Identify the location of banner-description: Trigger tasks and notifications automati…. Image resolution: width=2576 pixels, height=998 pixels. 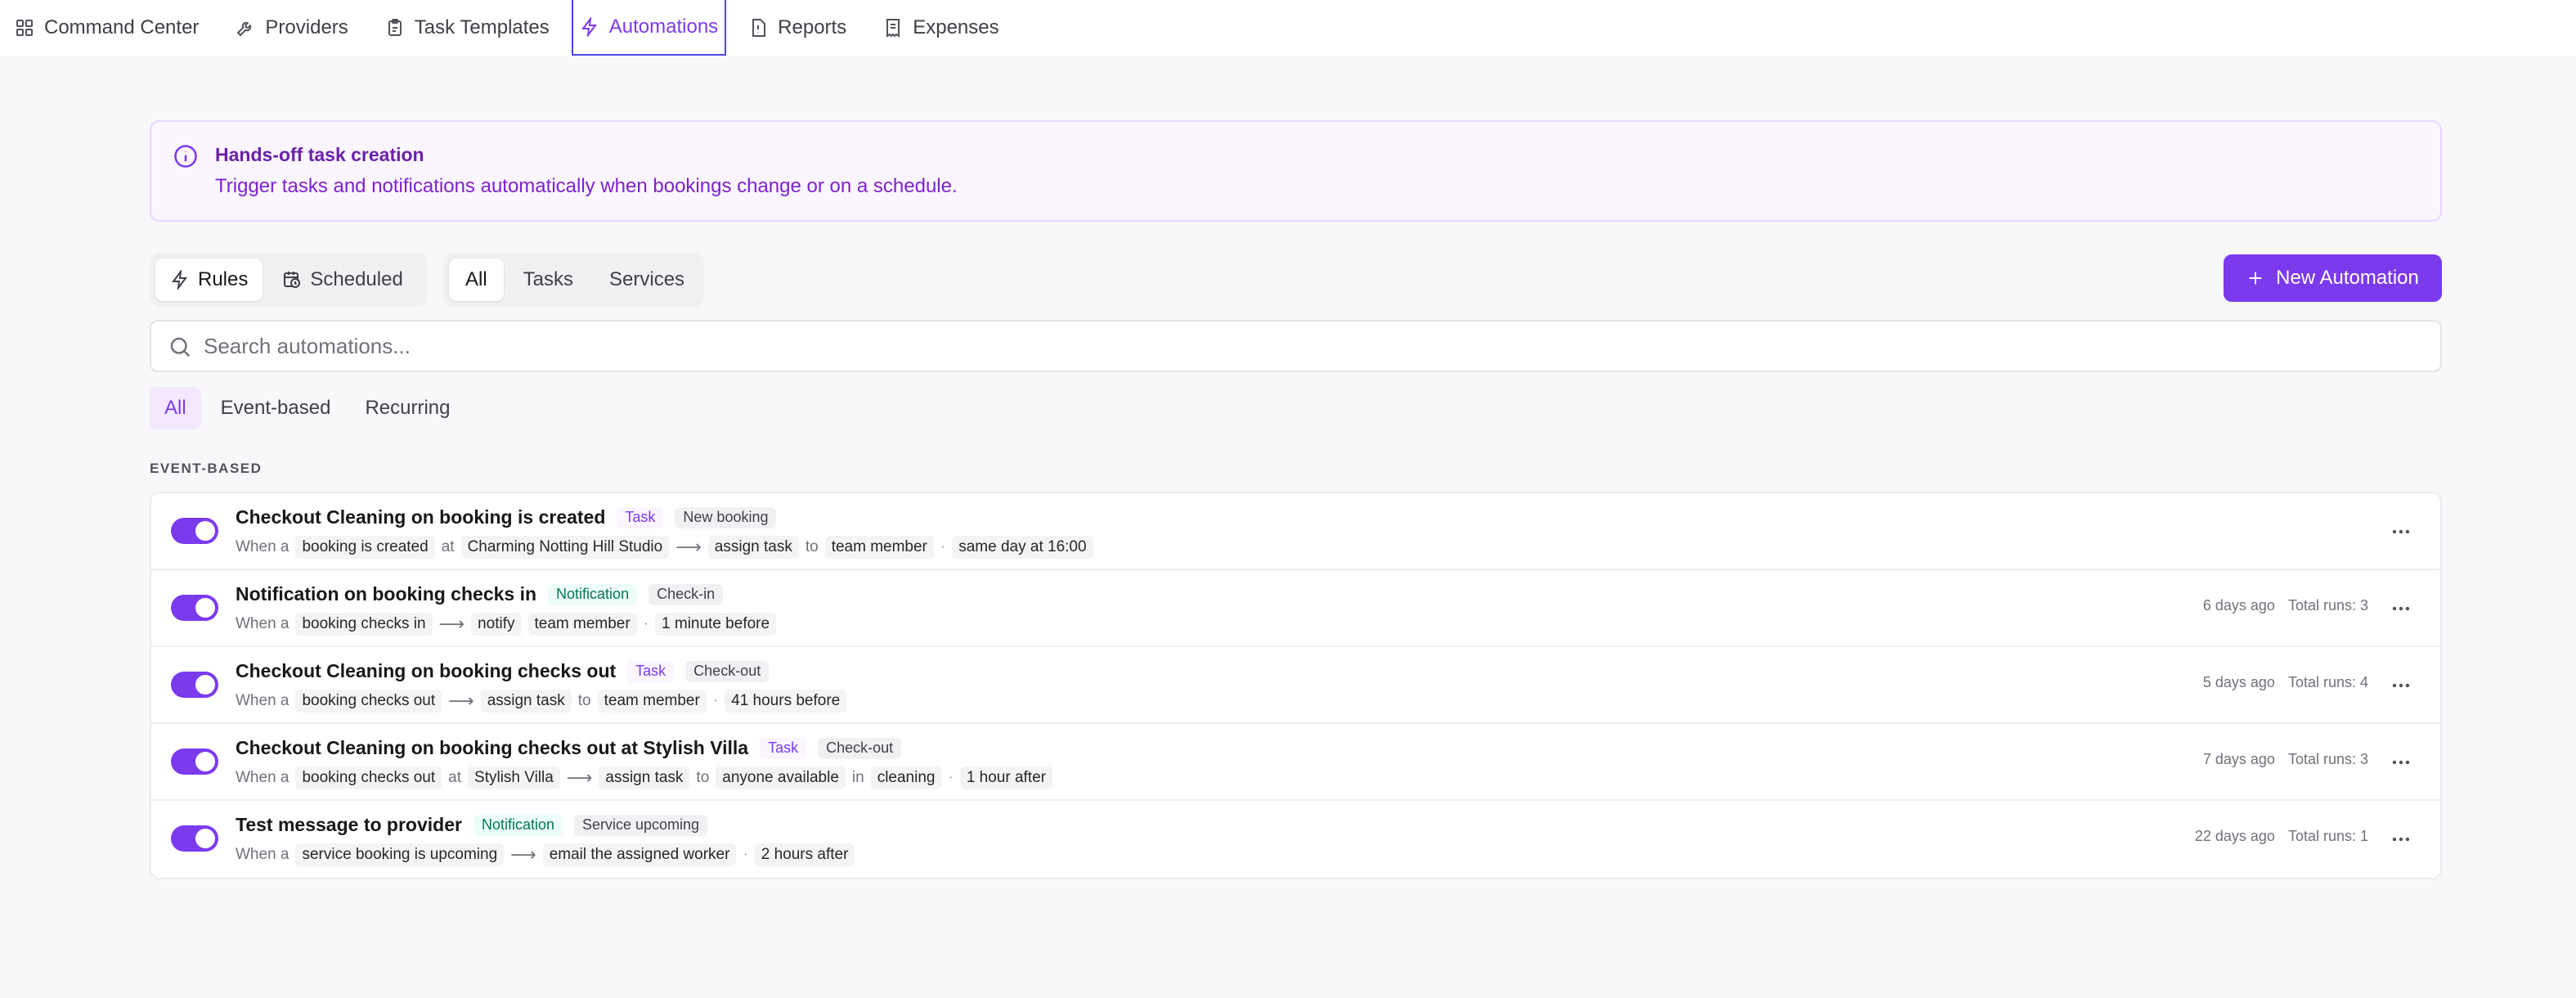
(586, 186).